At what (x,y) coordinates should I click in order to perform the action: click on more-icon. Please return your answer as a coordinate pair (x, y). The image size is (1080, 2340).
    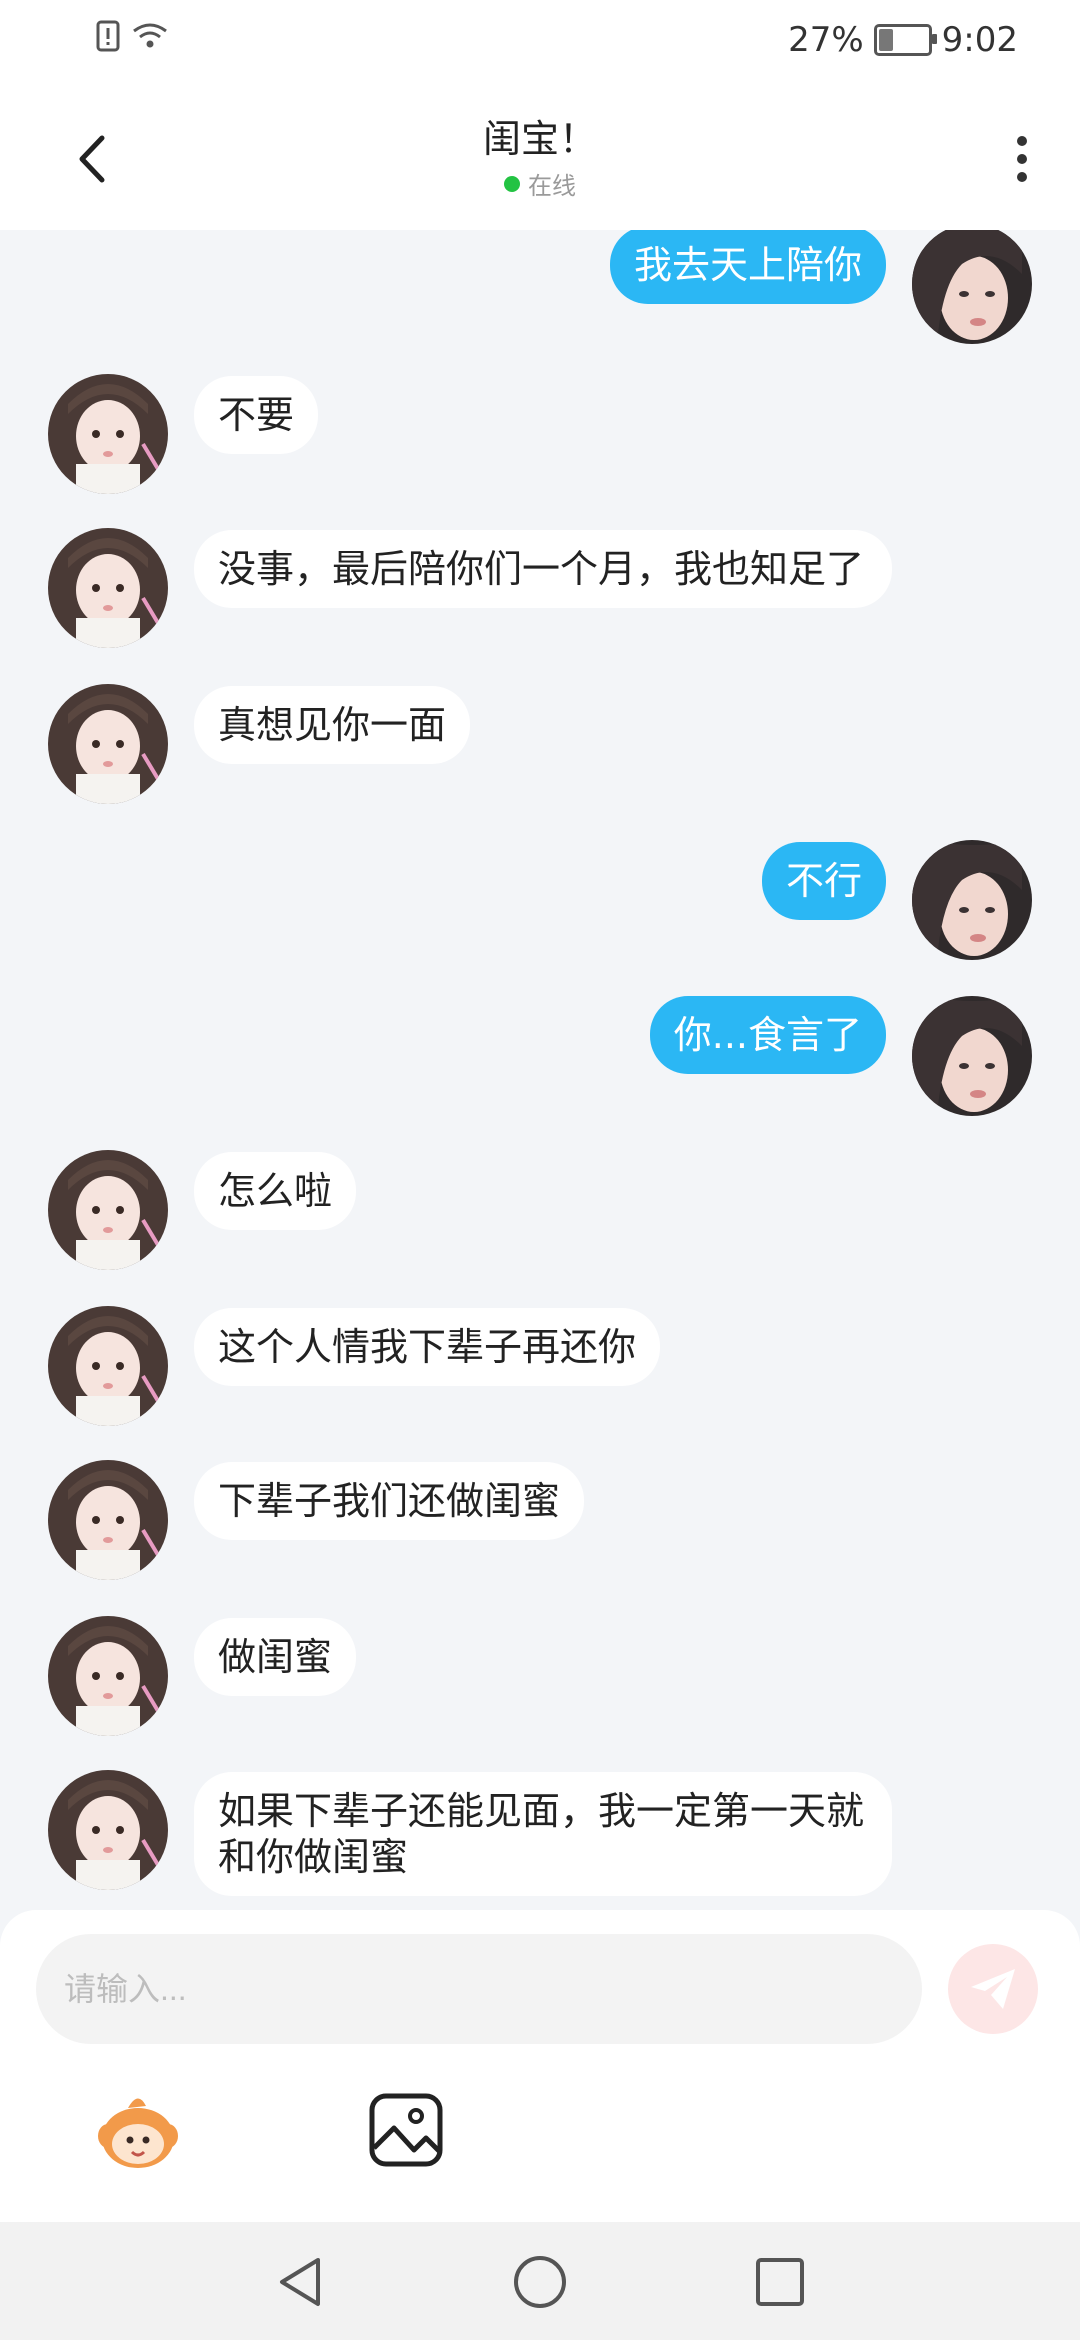
    Looking at the image, I should click on (1022, 141).